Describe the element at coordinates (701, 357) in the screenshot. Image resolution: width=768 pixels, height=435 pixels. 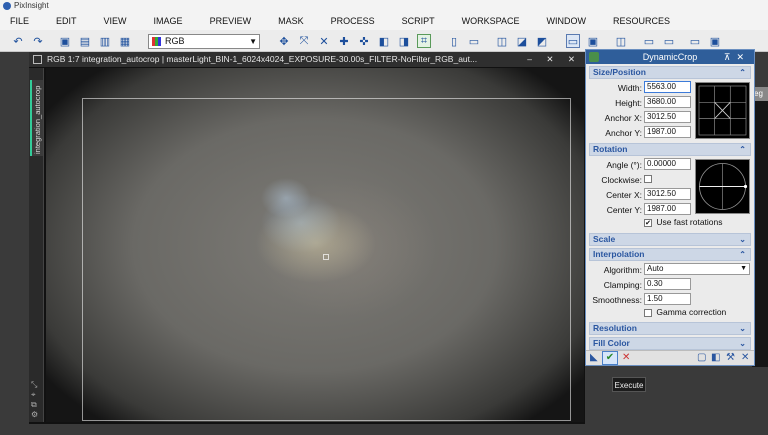
I see `browse-docs-icon: ▢` at that location.